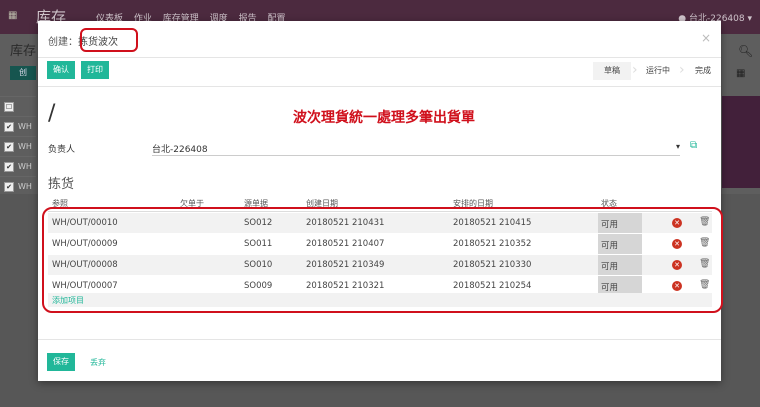 The image size is (760, 407). Describe the element at coordinates (741, 142) in the screenshot. I see `background-panel-edge` at that location.